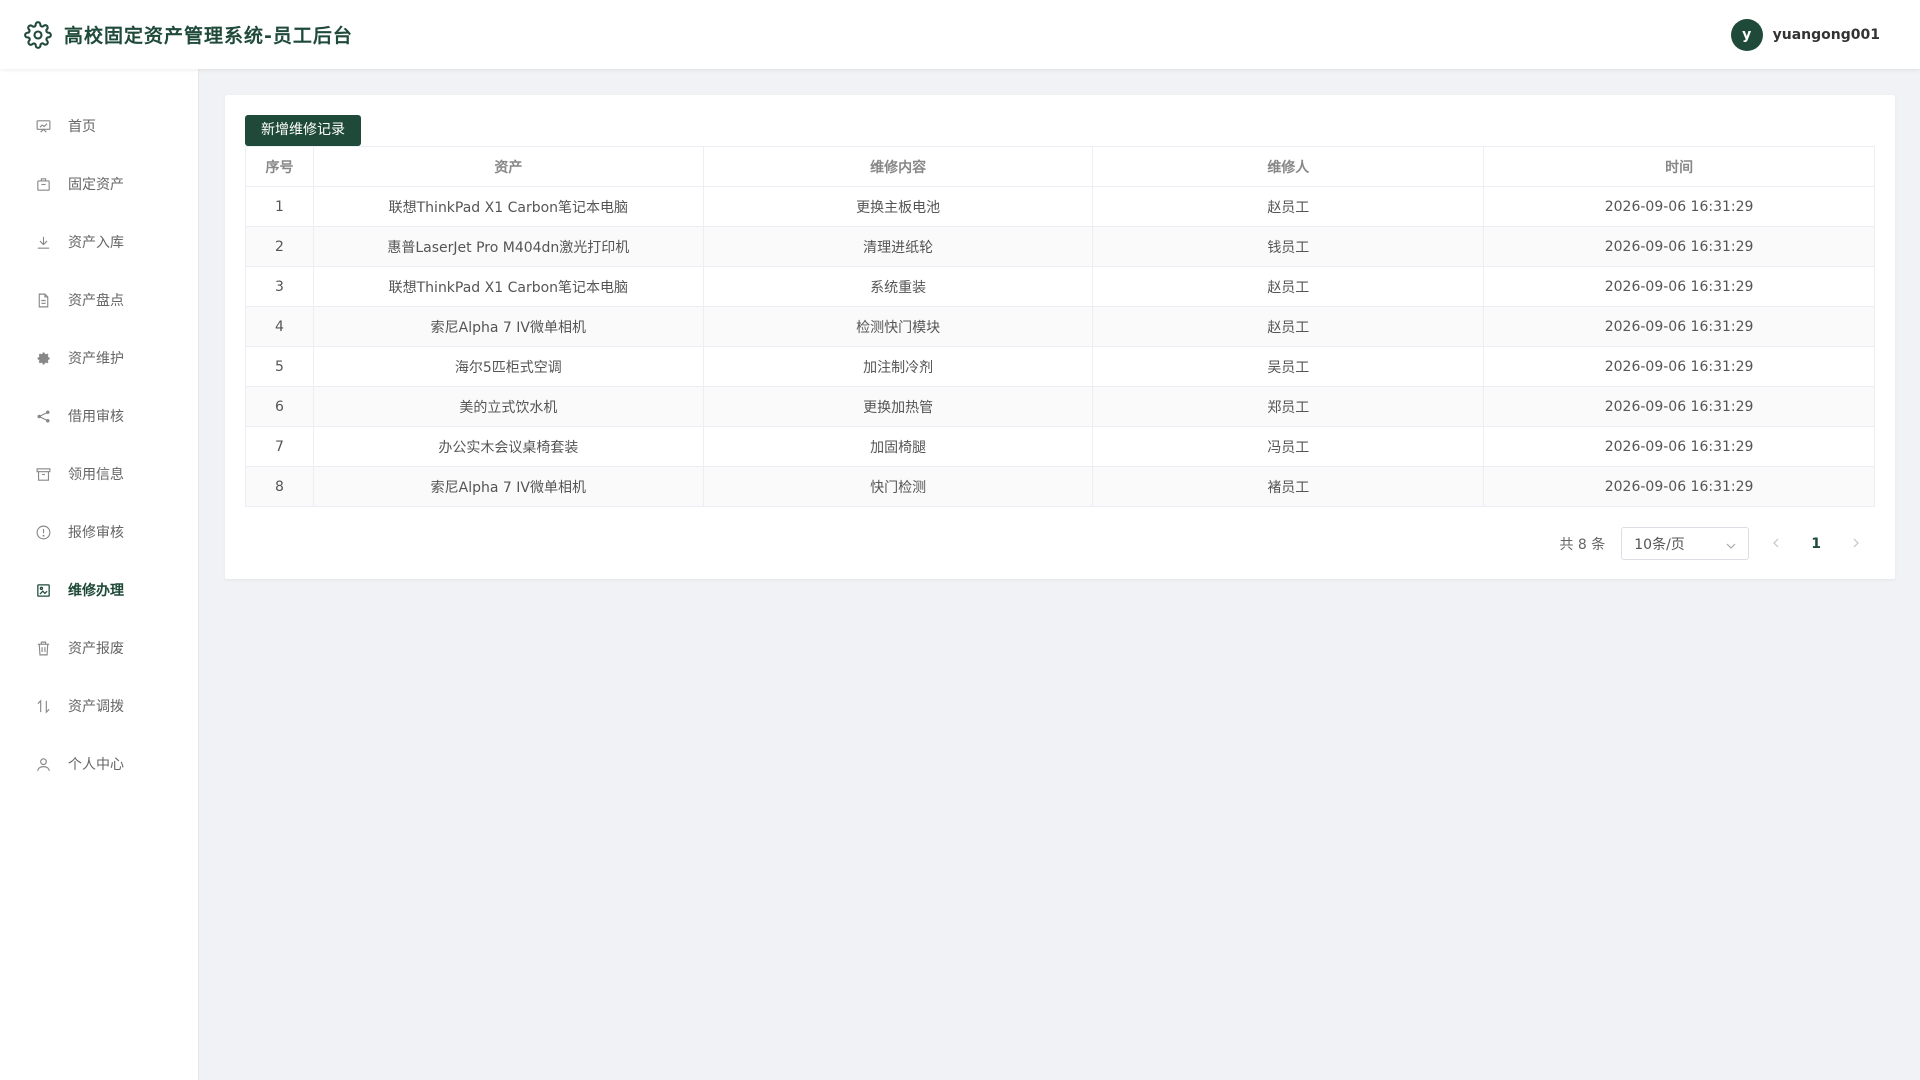 The width and height of the screenshot is (1920, 1080). I want to click on cell-asset: 海尔5匹柜式空调, so click(508, 366).